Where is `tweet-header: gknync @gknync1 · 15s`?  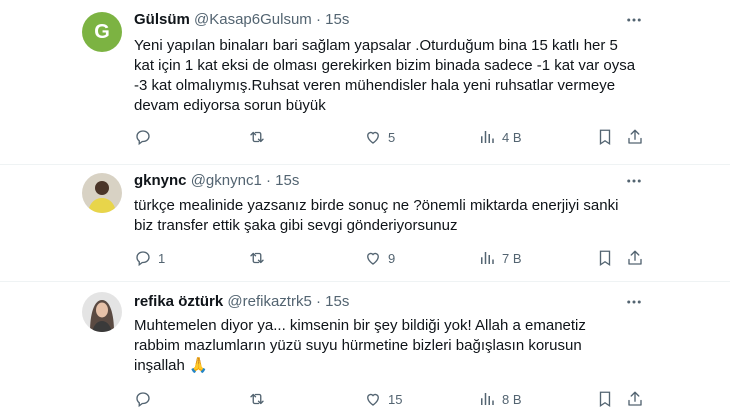
tweet-header: gknync @gknync1 · 15s is located at coordinates (216, 181).